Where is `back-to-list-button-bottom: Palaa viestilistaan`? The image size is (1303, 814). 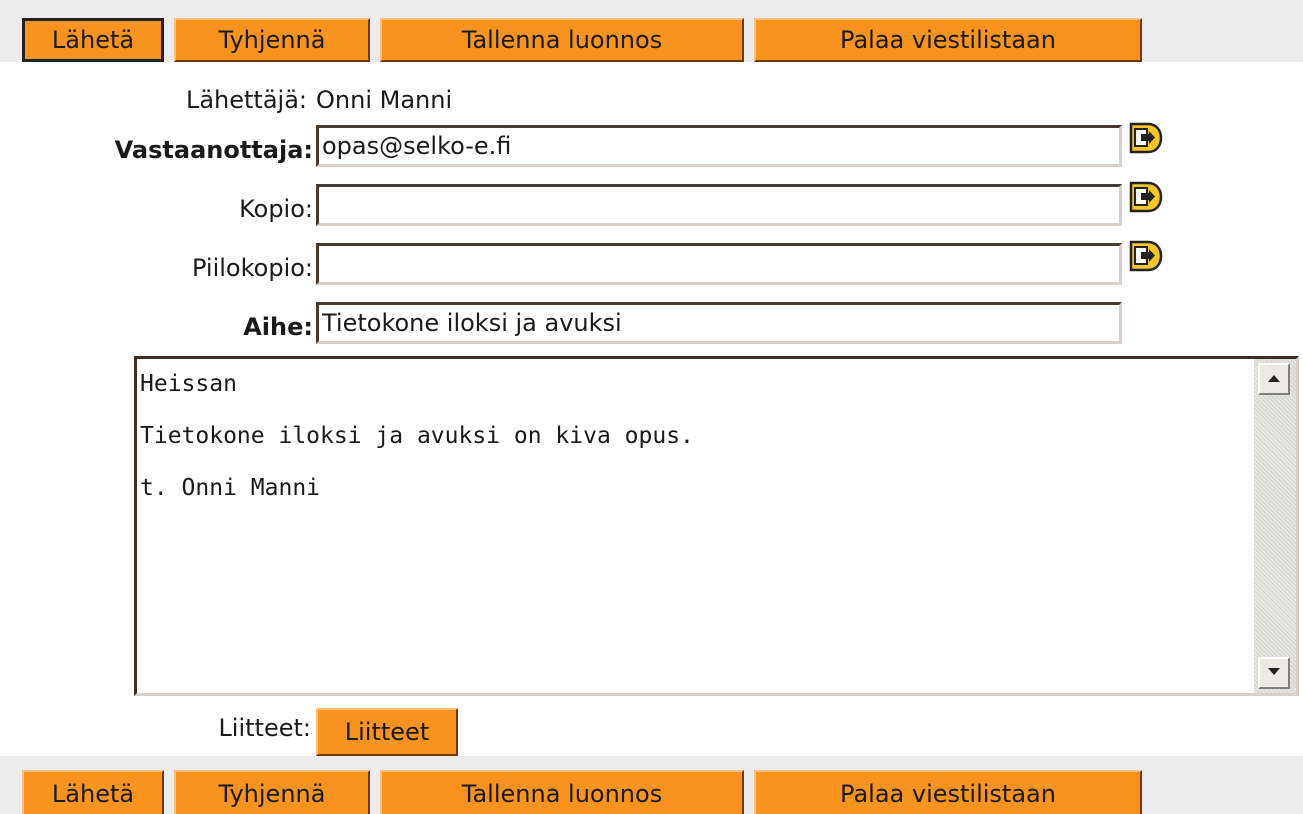 back-to-list-button-bottom: Palaa viestilistaan is located at coordinates (948, 792).